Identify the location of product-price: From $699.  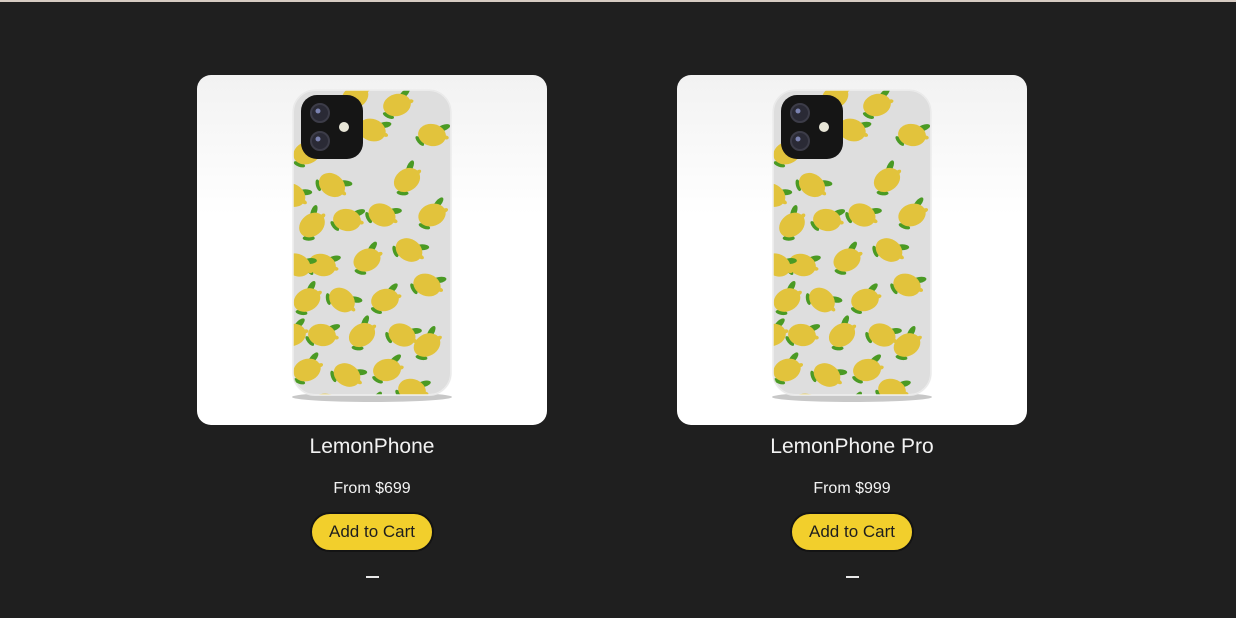
(372, 488).